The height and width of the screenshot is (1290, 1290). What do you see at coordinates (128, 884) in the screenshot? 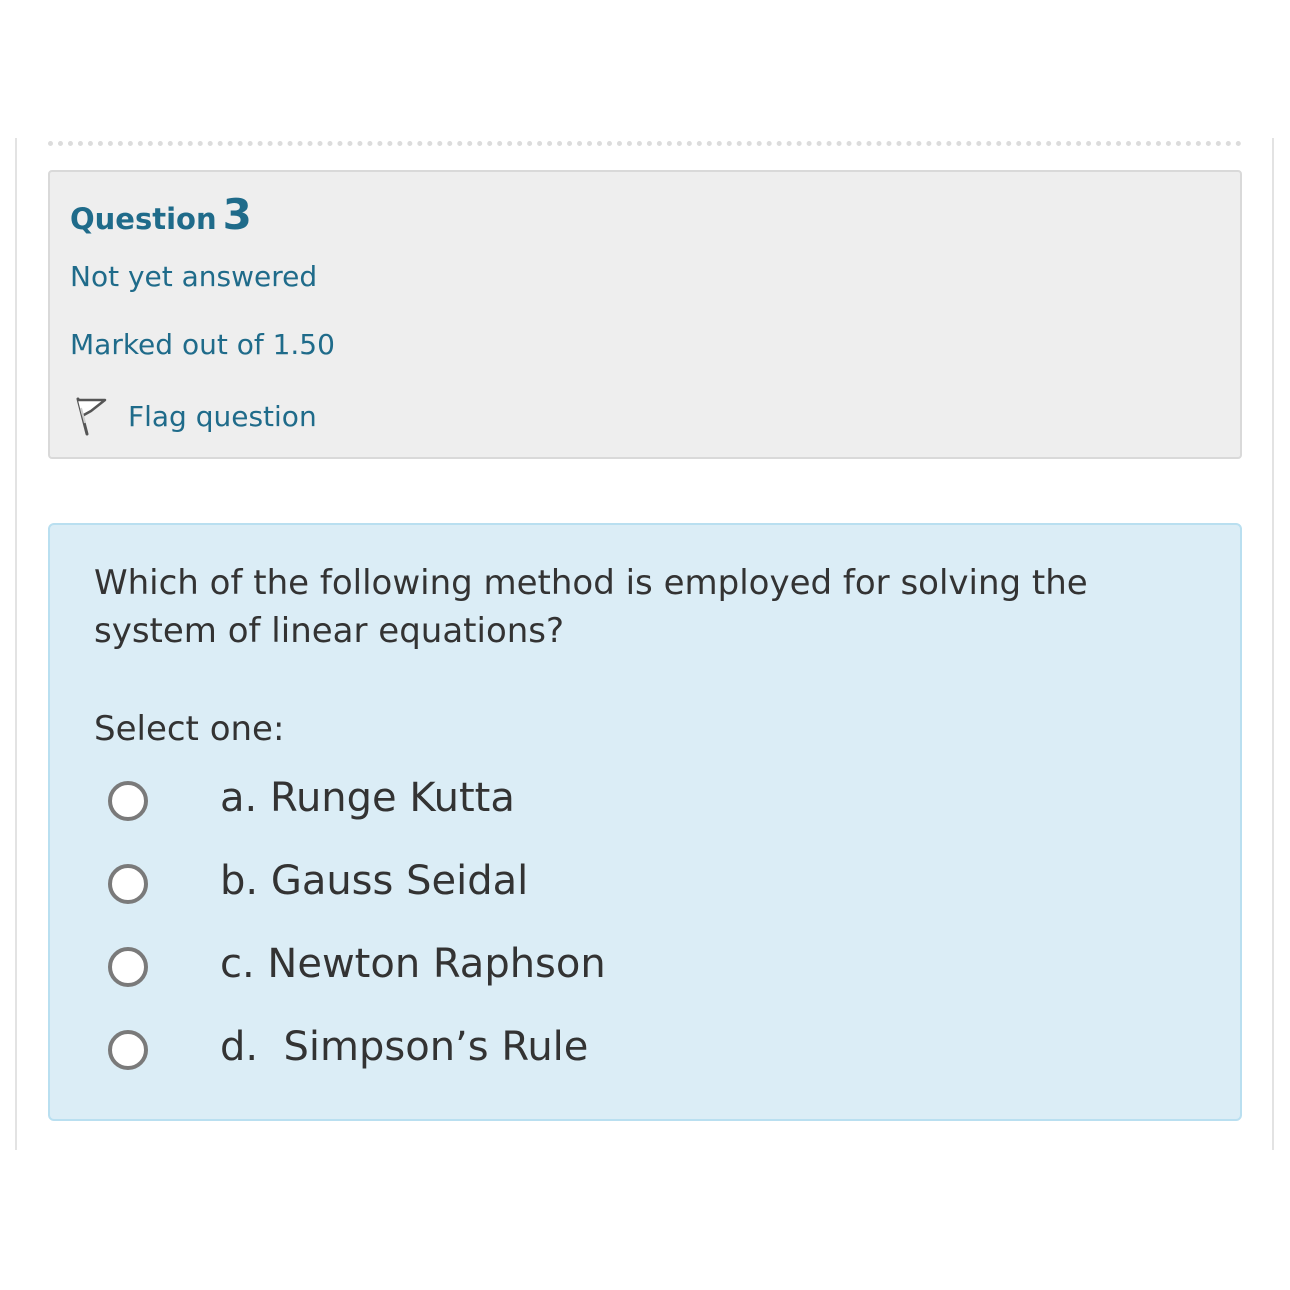
I see `radio-button-b` at bounding box center [128, 884].